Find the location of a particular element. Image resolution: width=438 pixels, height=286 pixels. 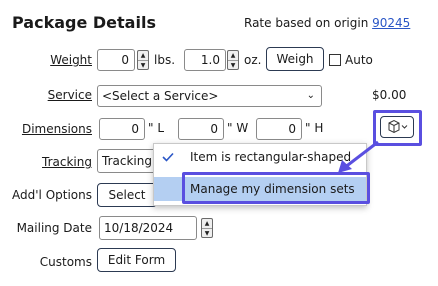

weight-oz-unit: oz. is located at coordinates (253, 60).